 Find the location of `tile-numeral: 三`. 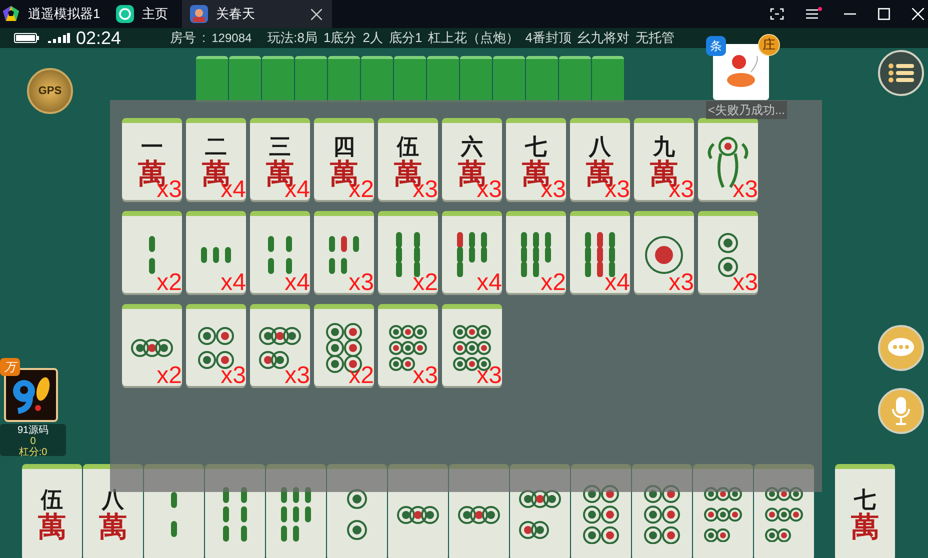

tile-numeral: 三 is located at coordinates (280, 146).